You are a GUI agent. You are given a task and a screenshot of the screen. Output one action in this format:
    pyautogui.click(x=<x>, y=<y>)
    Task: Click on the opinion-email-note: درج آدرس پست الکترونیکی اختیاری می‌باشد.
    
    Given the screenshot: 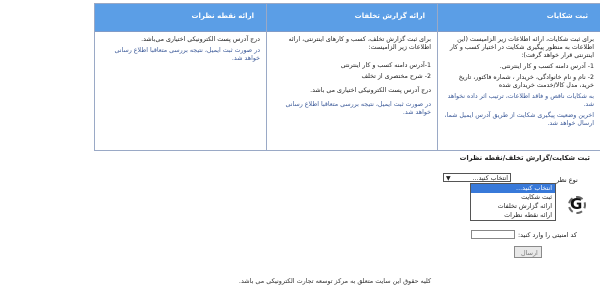 What is the action you would take?
    pyautogui.click(x=200, y=39)
    